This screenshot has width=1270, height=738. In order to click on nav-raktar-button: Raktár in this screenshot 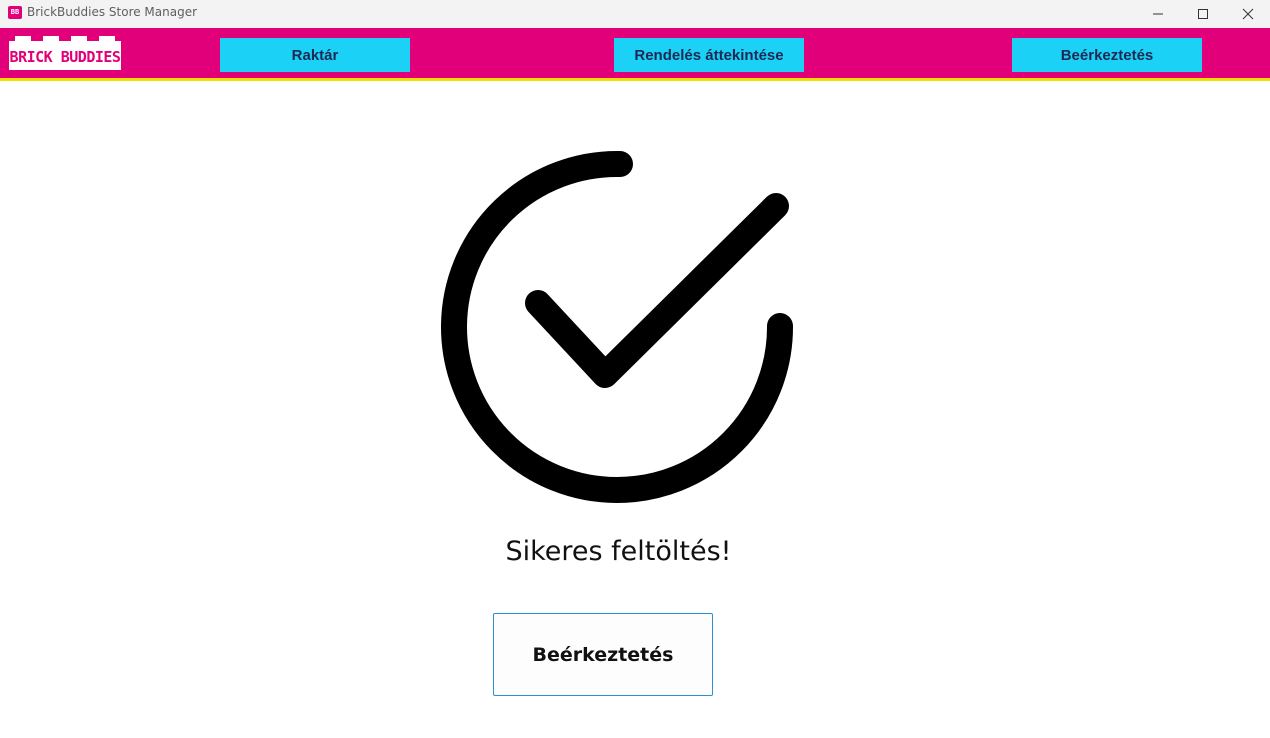, I will do `click(315, 55)`.